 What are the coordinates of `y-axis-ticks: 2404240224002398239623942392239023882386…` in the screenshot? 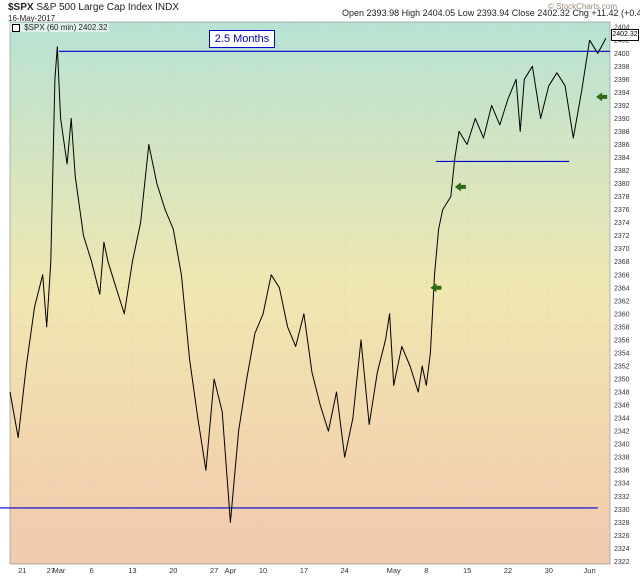 It's located at (622, 295).